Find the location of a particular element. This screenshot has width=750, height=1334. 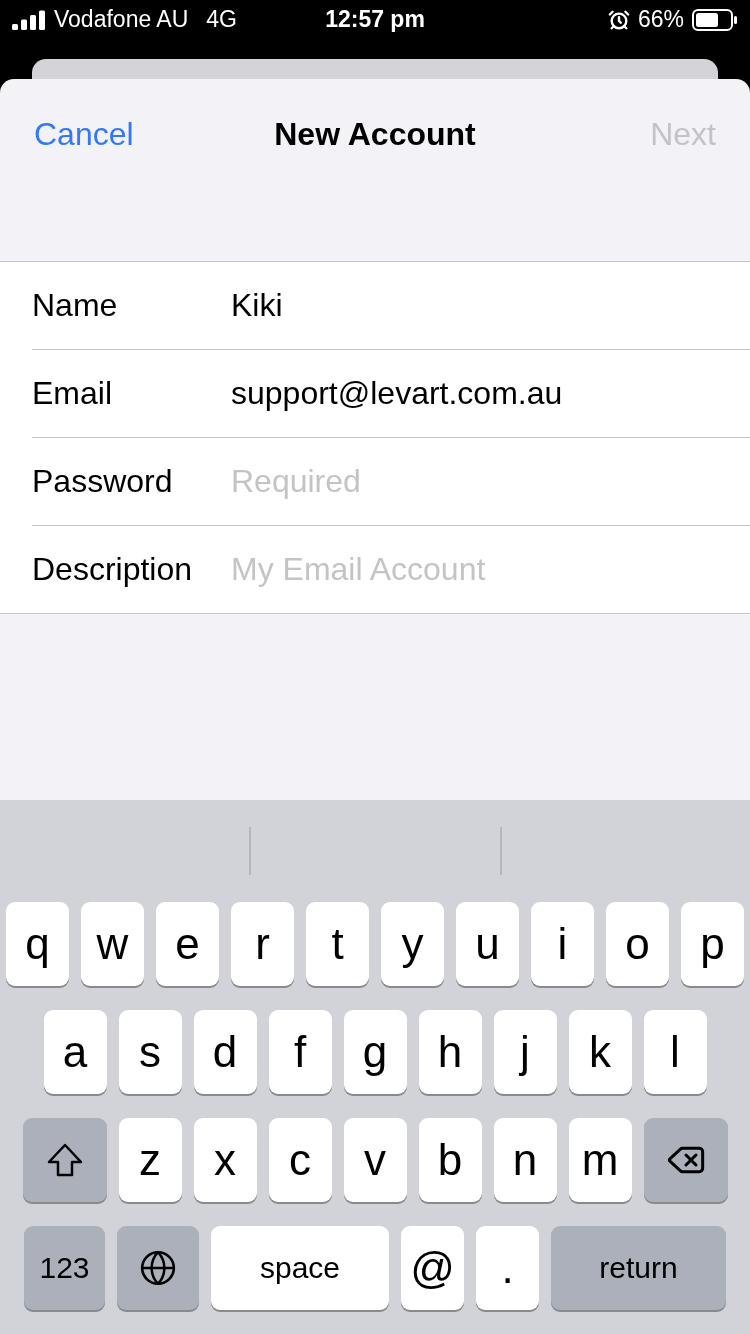

letter-key: e is located at coordinates (187, 944).